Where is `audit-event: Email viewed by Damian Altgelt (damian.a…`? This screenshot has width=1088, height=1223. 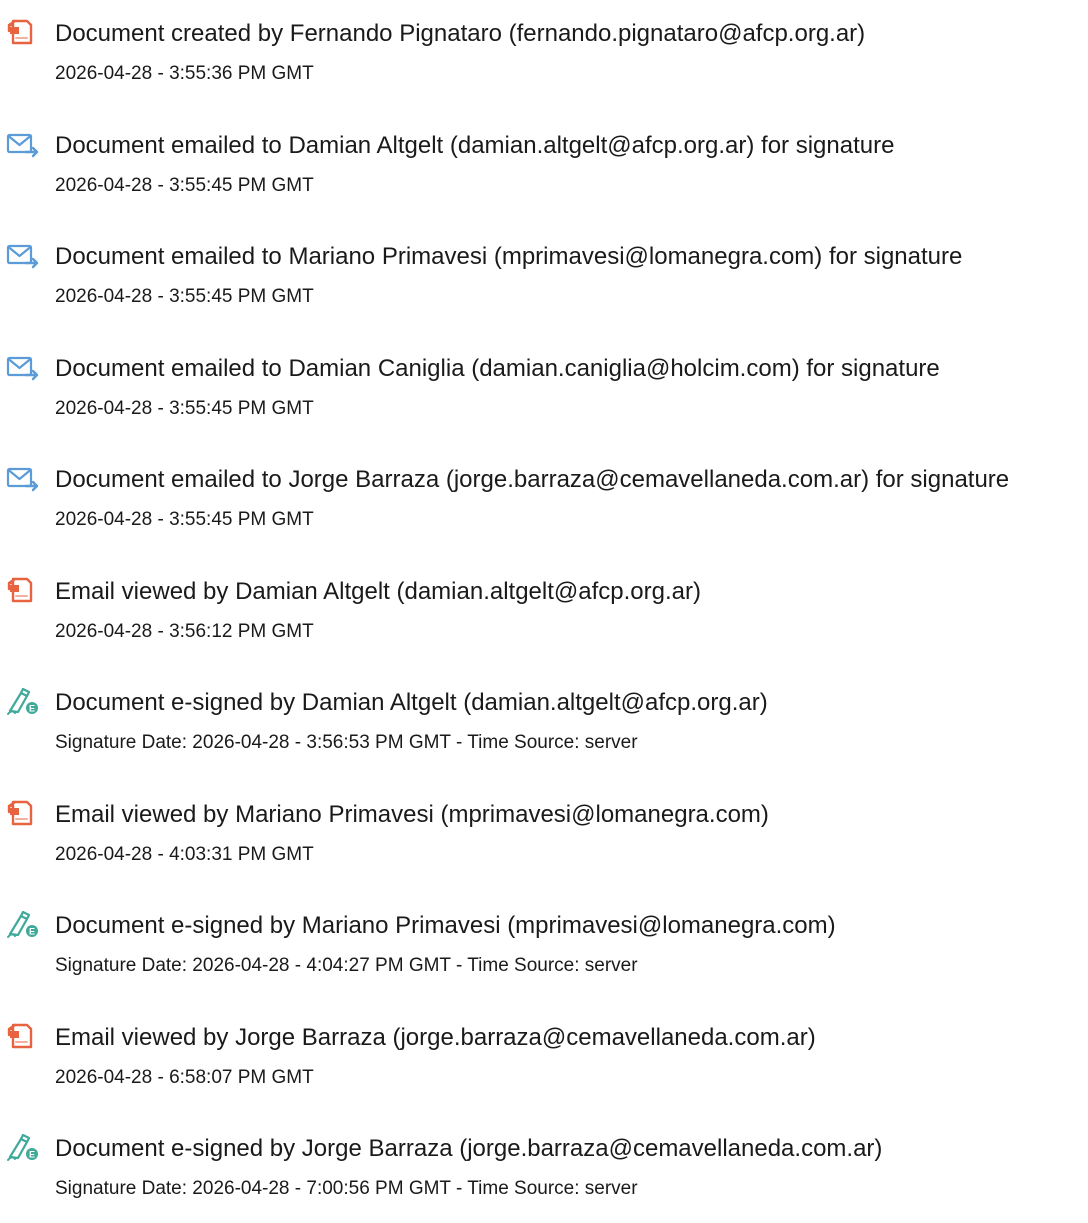
audit-event: Email viewed by Damian Altgelt (damian.a… is located at coordinates (544, 616).